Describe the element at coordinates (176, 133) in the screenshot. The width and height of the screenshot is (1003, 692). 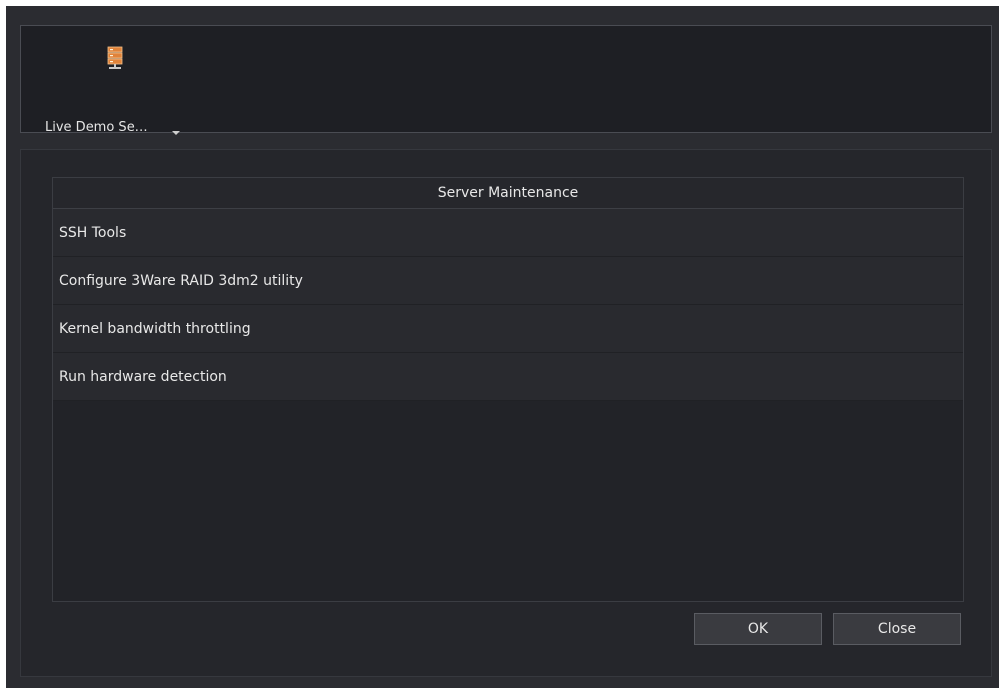
I see `chevron-down-icon` at that location.